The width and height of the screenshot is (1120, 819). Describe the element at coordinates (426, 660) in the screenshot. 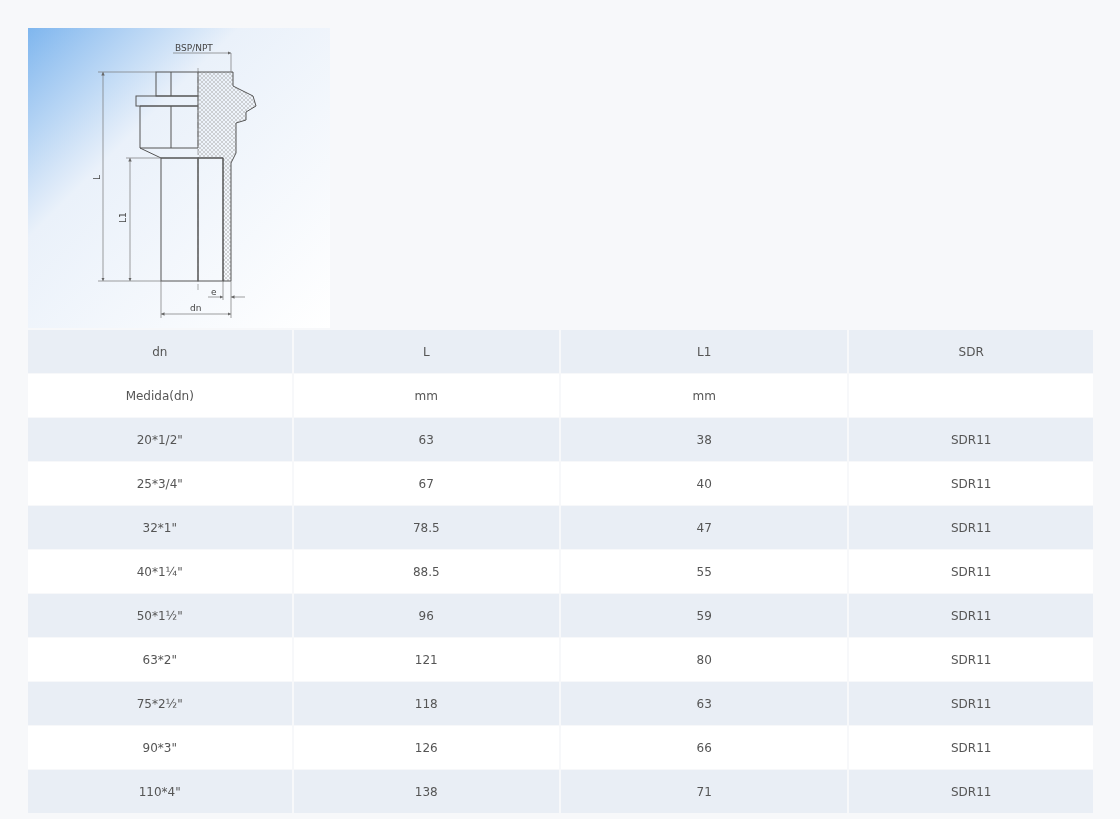

I see `table-cell: 121` at that location.